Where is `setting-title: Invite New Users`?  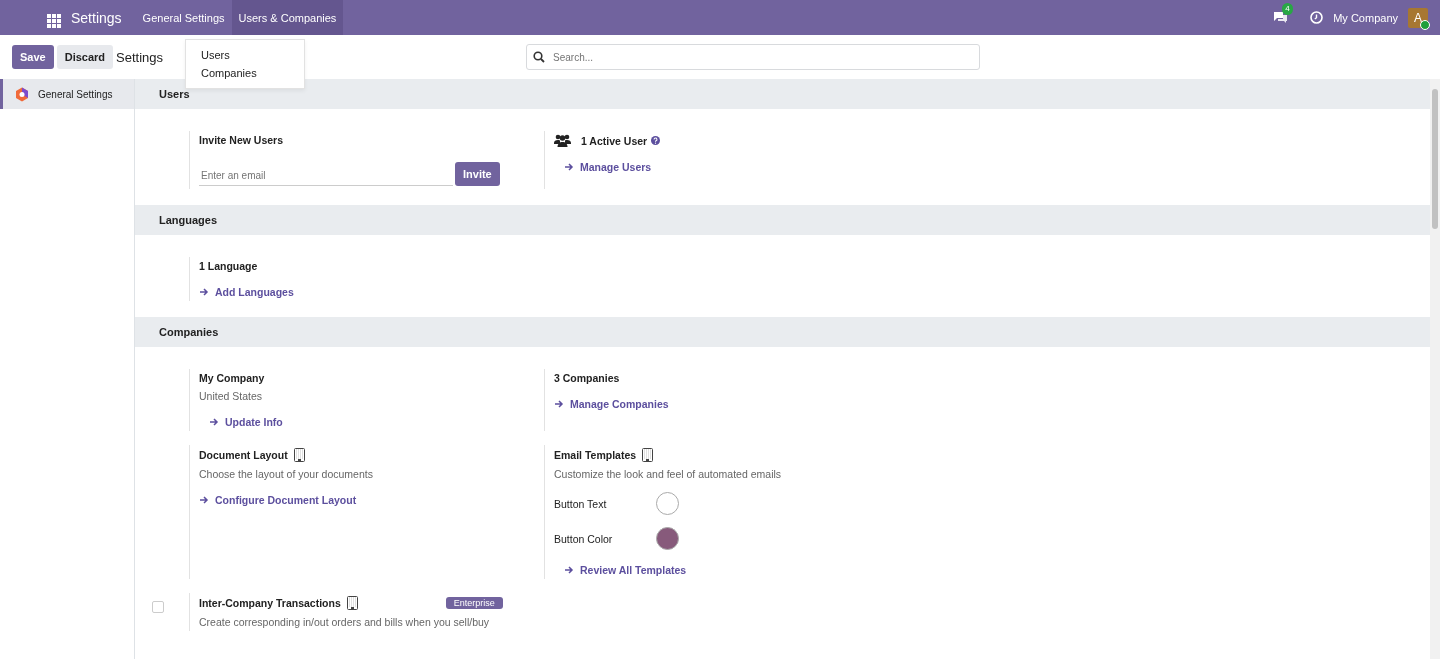
setting-title: Invite New Users is located at coordinates (241, 140).